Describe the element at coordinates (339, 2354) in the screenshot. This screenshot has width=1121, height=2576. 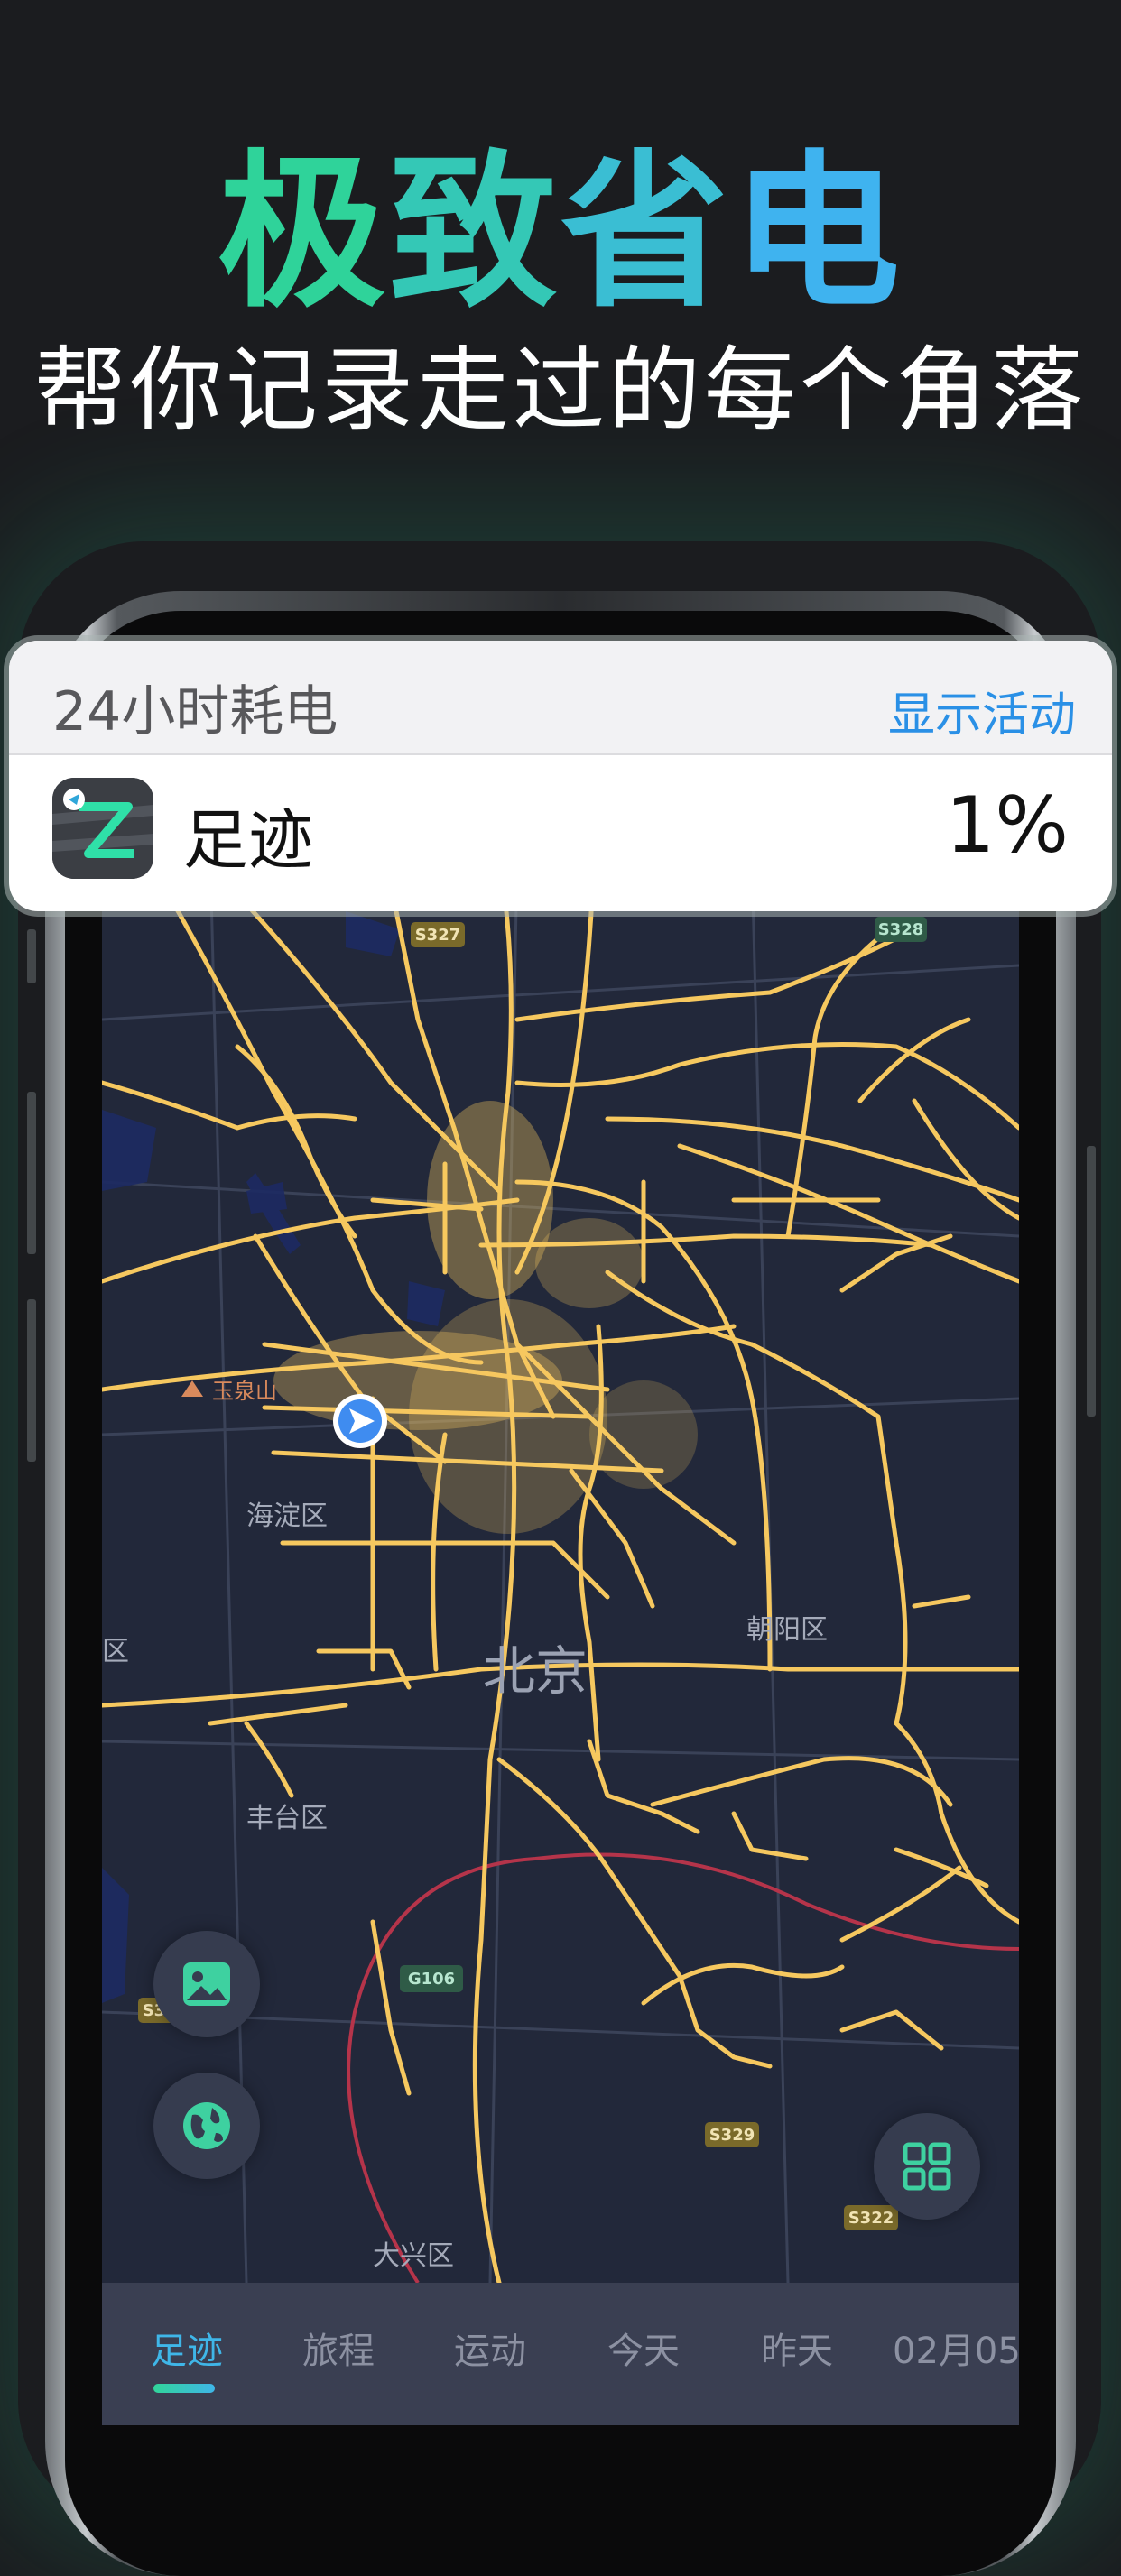
I see `tab-journey: 旅程` at that location.